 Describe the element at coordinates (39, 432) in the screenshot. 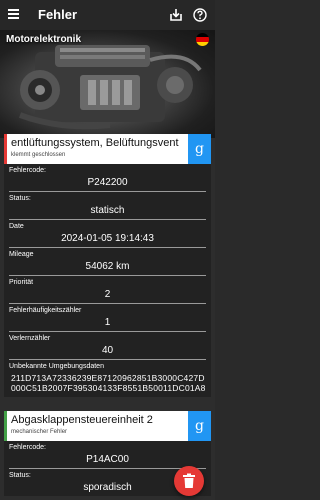

I see `fault-status-text: mechanischer Fehler` at that location.